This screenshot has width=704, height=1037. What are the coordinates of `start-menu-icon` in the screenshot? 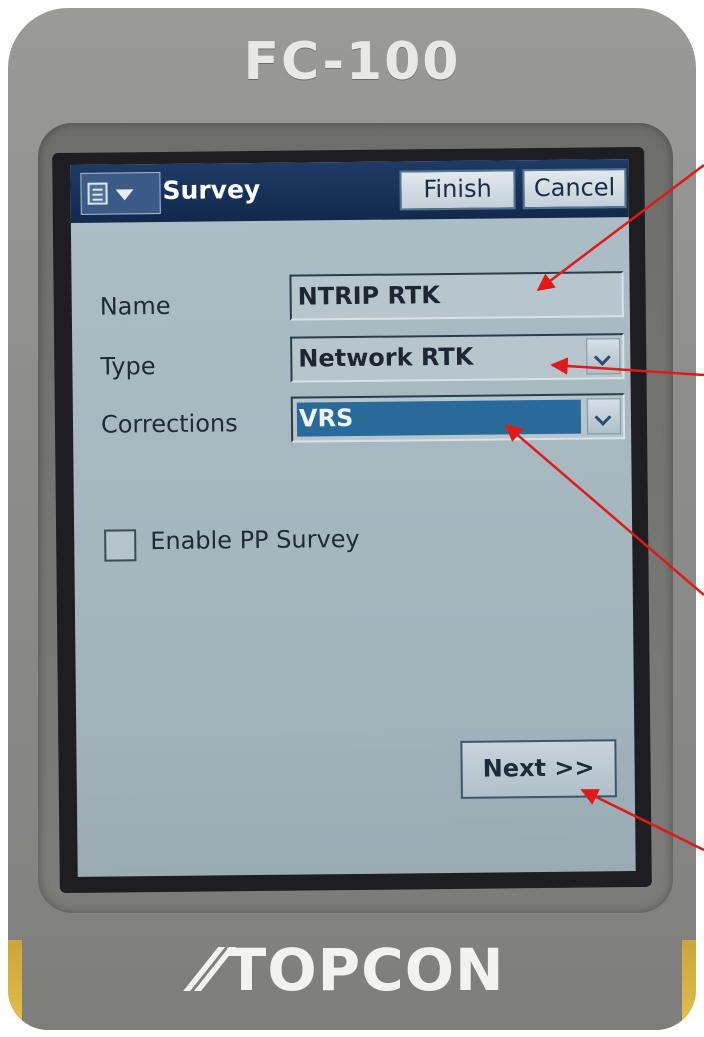 It's located at (97, 193).